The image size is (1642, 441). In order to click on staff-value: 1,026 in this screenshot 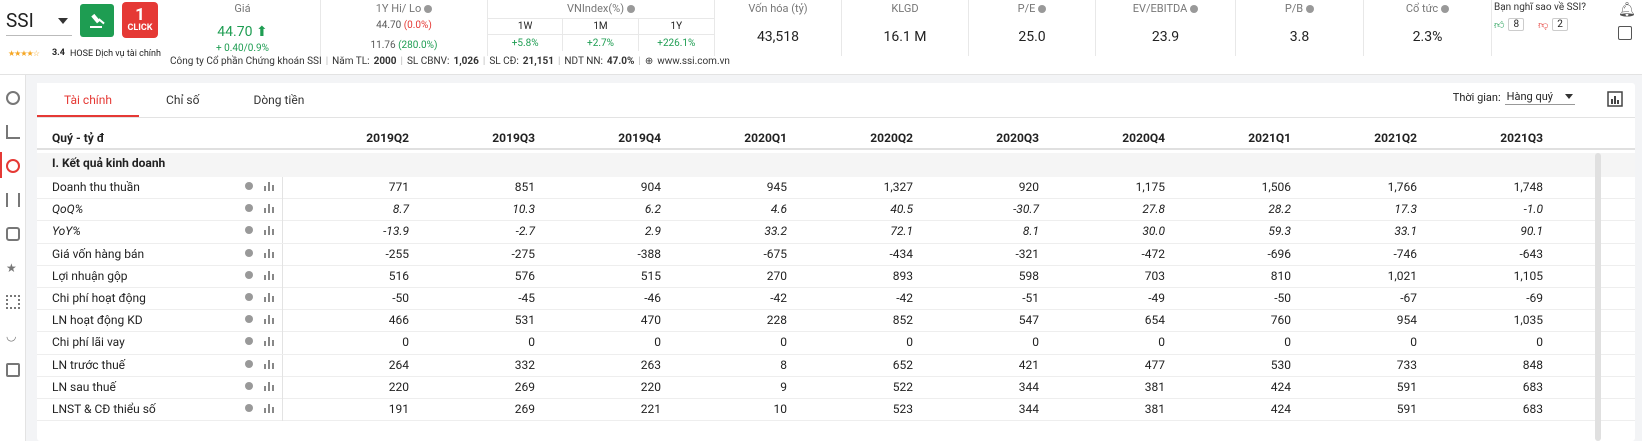, I will do `click(466, 61)`.